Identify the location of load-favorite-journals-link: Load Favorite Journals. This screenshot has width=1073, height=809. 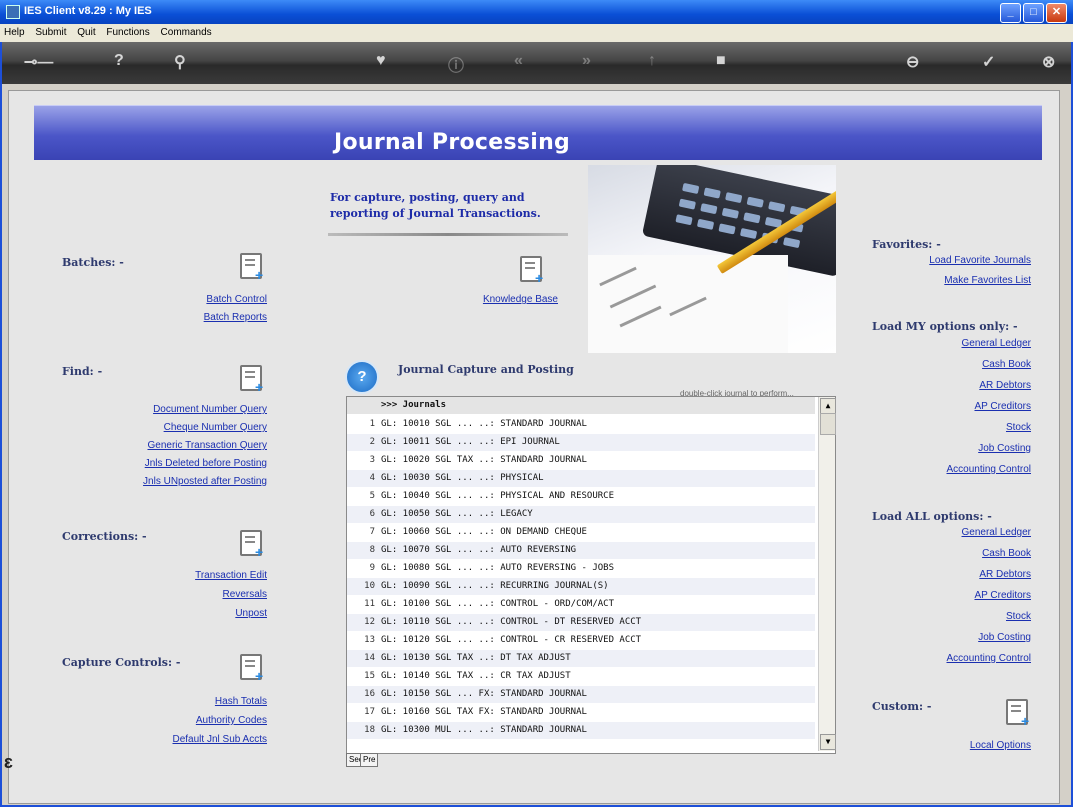
(980, 260).